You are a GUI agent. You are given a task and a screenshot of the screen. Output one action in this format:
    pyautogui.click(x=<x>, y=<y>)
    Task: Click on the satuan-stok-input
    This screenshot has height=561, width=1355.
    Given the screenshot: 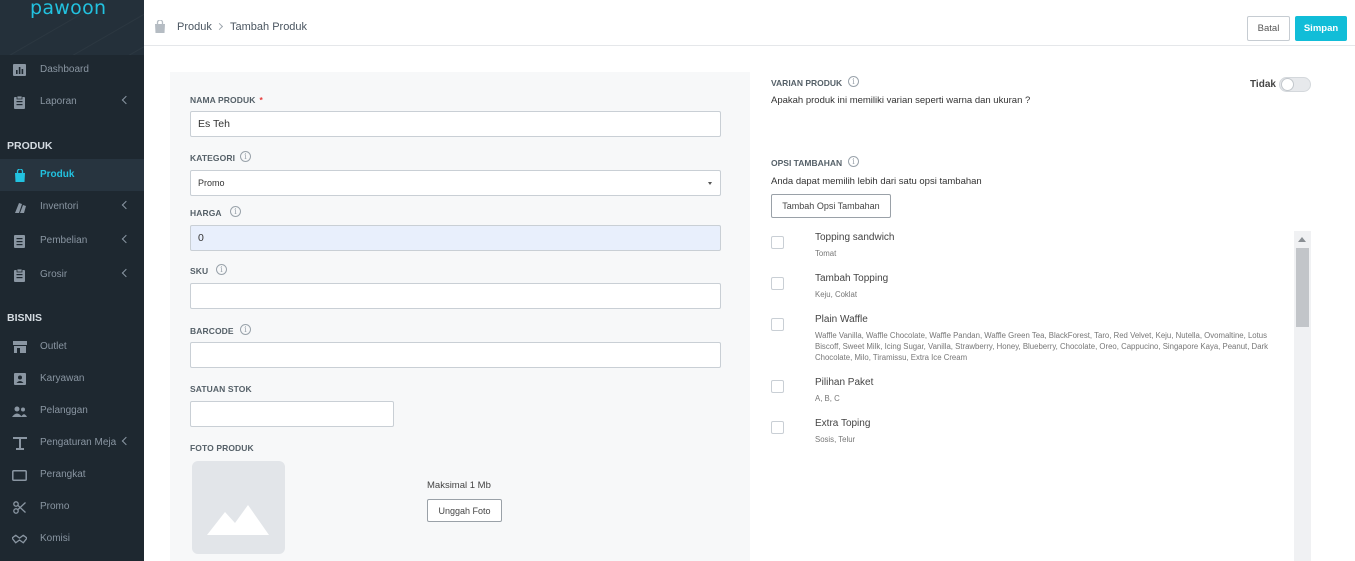 What is the action you would take?
    pyautogui.click(x=292, y=414)
    